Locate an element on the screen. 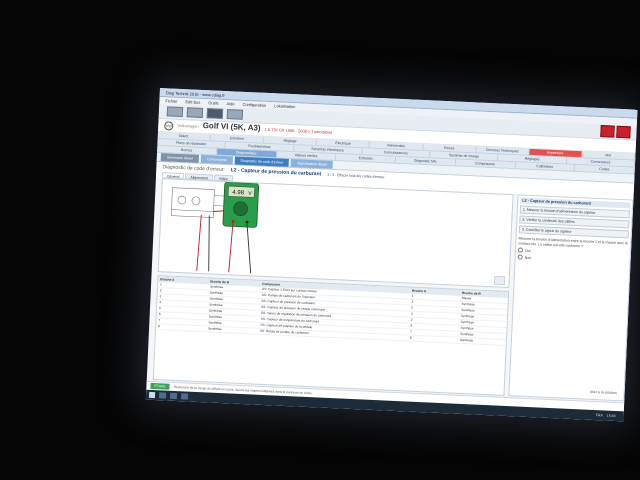 This screenshot has width=640, height=480. vw-logo-icon: VW is located at coordinates (169, 125).